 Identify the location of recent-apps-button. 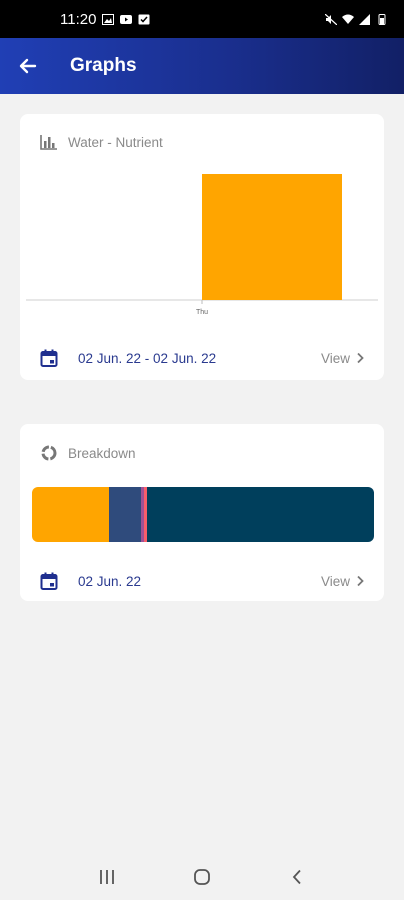
(107, 877).